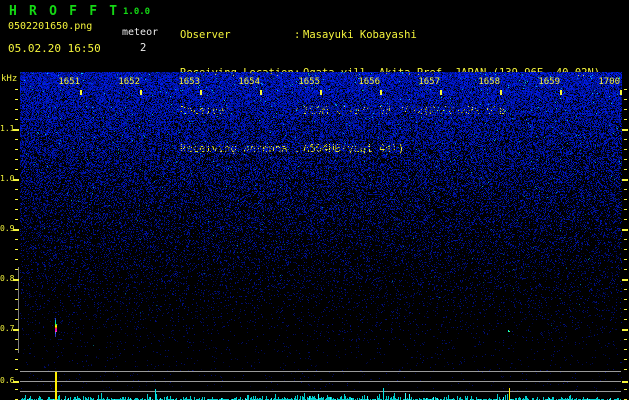  I want to click on output-filename: 0502201650.png, so click(50, 26).